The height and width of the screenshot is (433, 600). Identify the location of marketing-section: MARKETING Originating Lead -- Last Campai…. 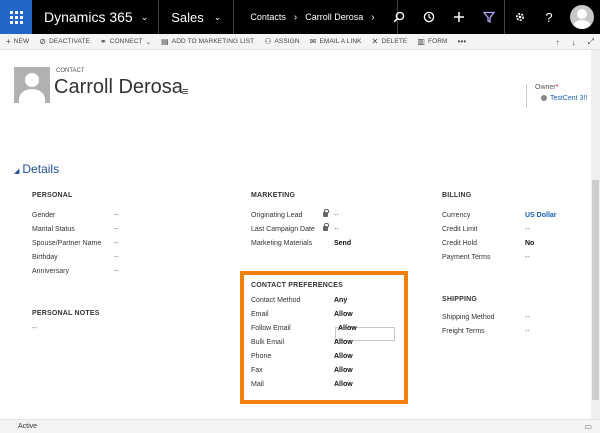
(316, 221).